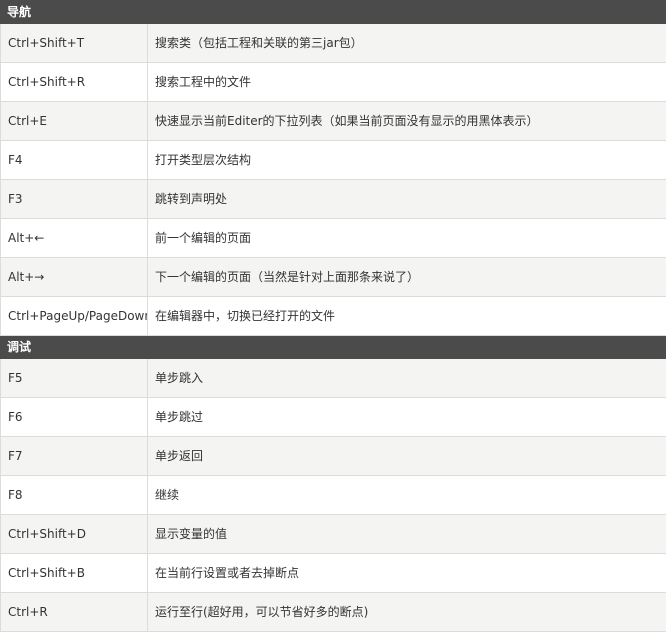 The image size is (666, 632). I want to click on shortcut-key: Ctrl+R, so click(74, 612).